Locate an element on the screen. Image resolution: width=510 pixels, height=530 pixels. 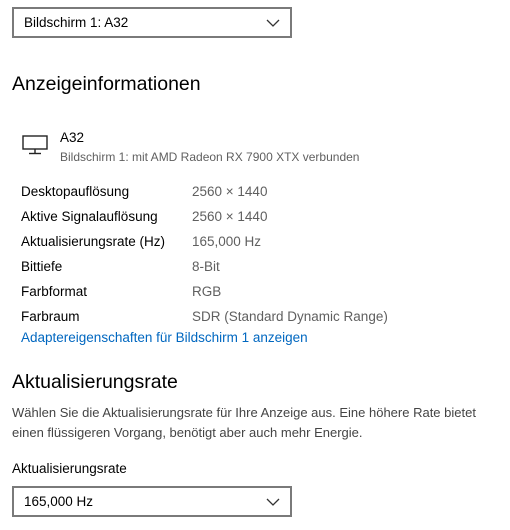
info-label: Bittiefe is located at coordinates (42, 266).